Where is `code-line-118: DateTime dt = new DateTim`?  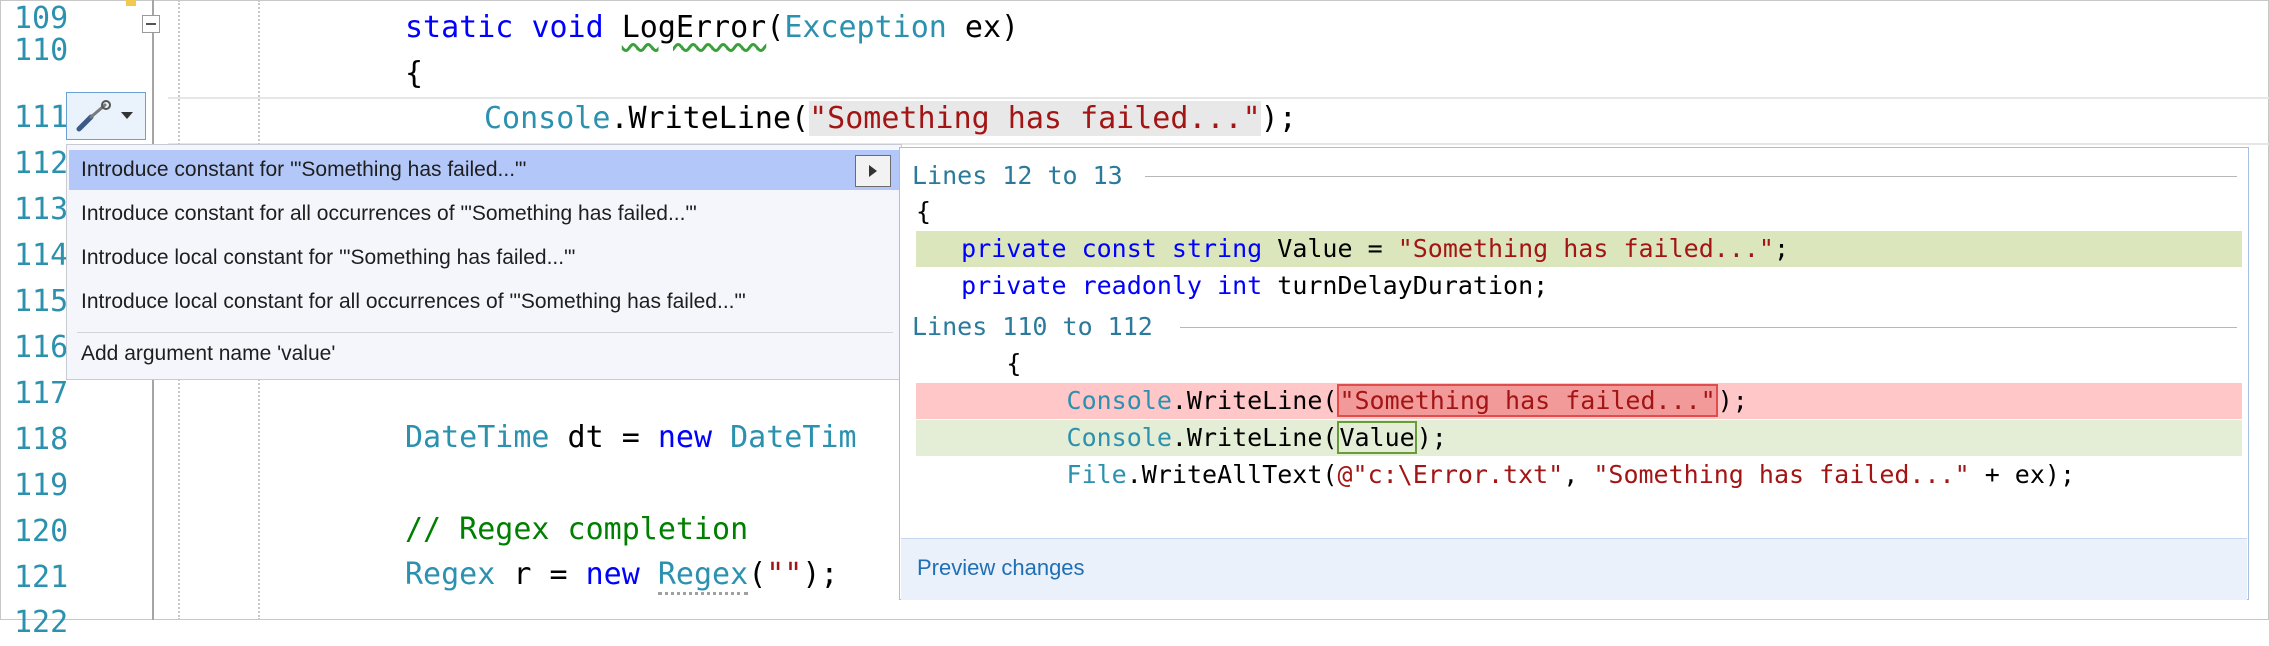 code-line-118: DateTime dt = new DateTim is located at coordinates (631, 438).